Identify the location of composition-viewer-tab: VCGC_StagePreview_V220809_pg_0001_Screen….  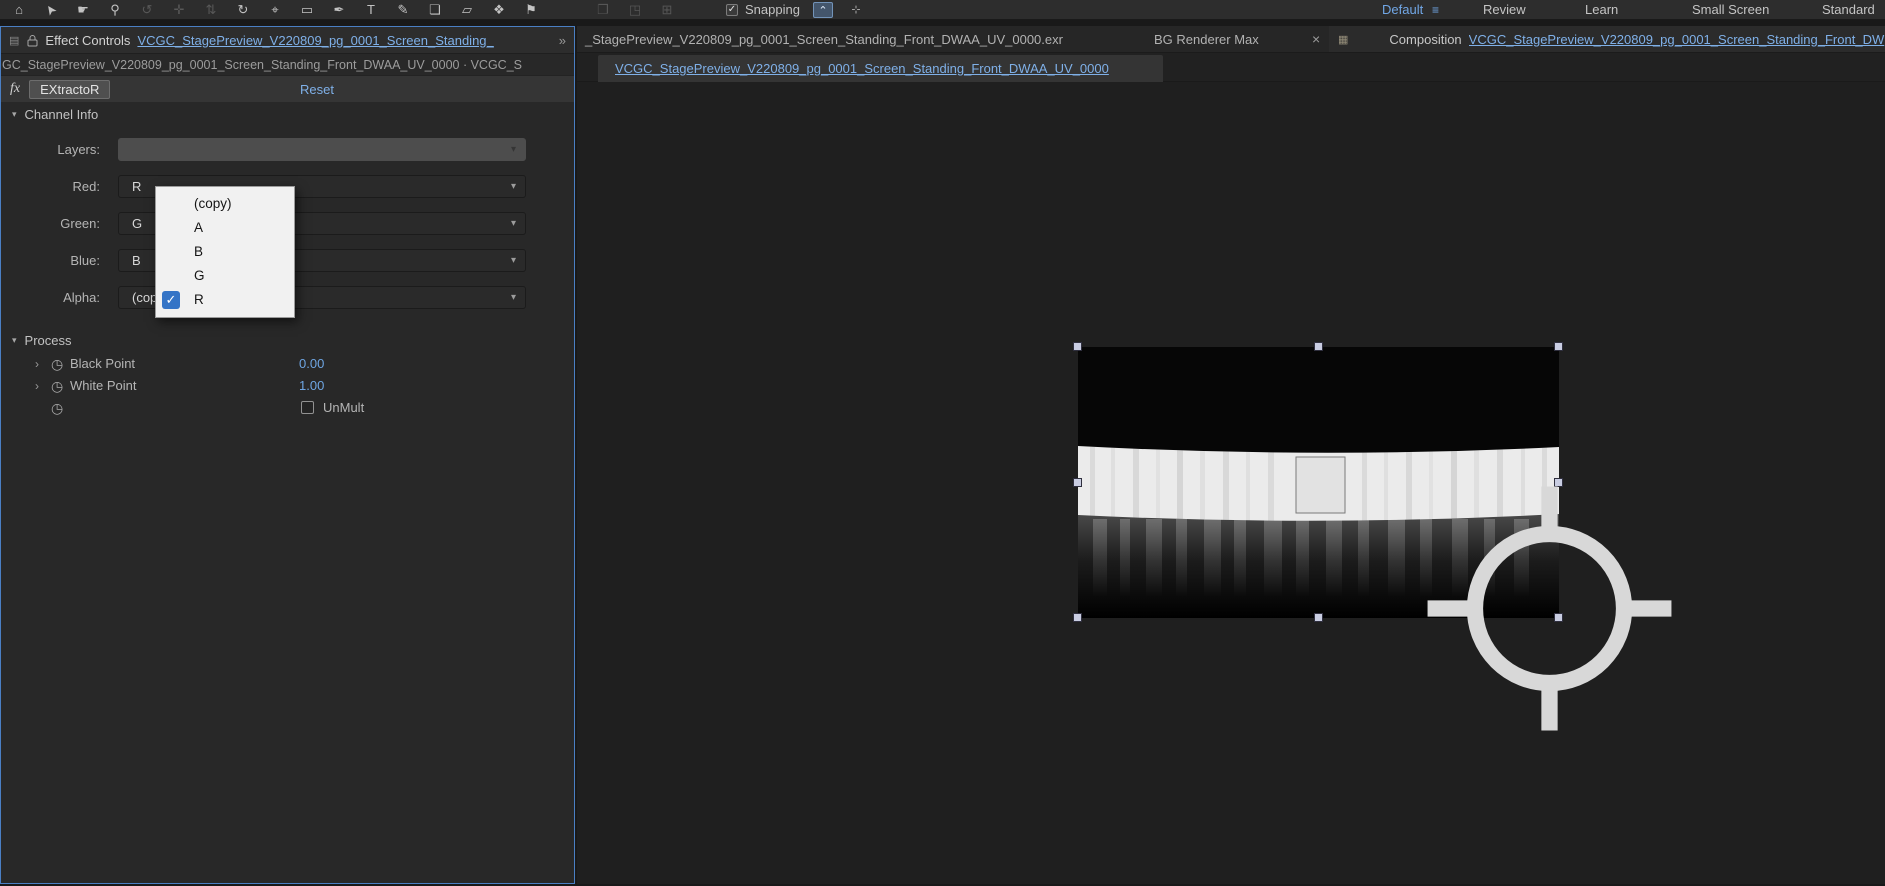
(880, 68).